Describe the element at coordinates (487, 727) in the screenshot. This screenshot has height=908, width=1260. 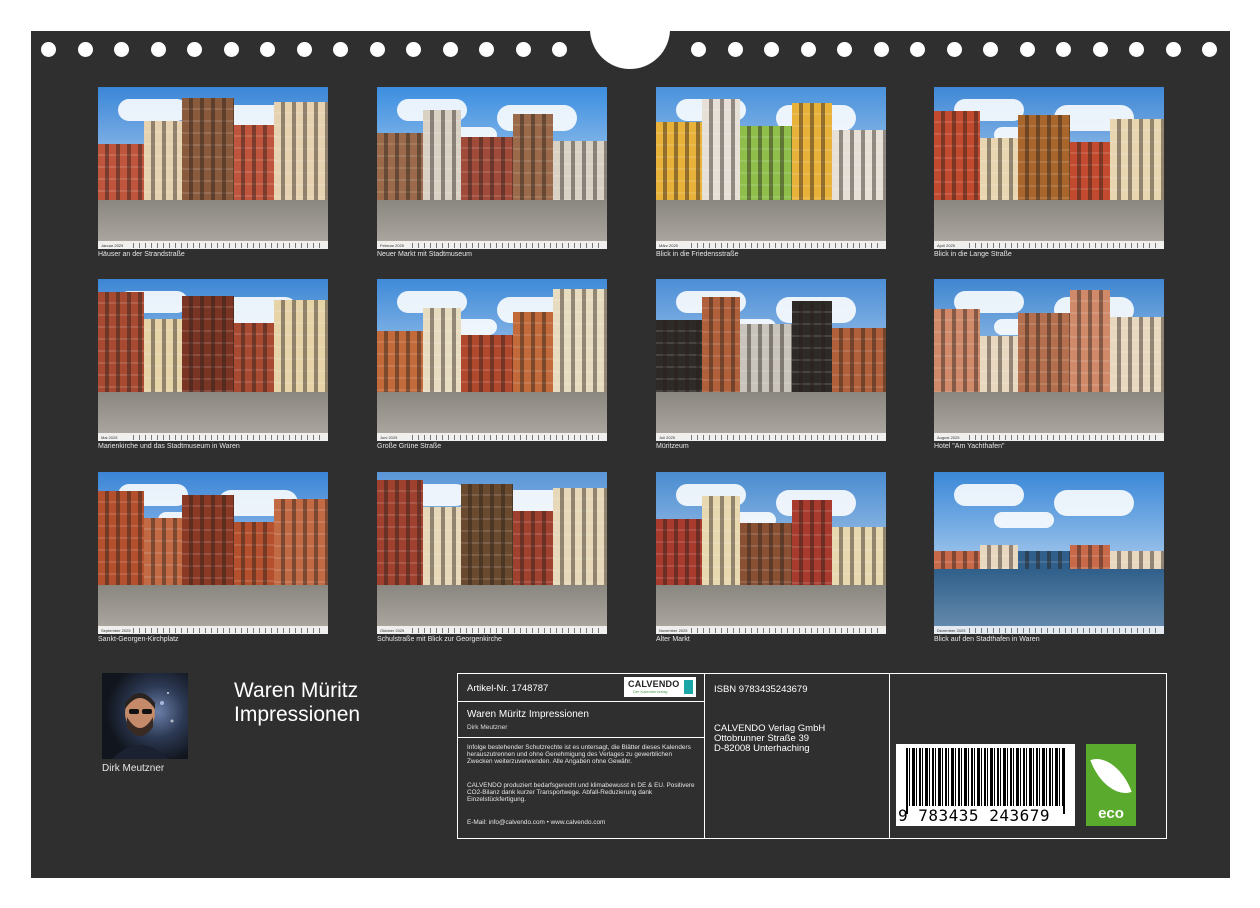
I see `product-author: Dirk Meutzner` at that location.